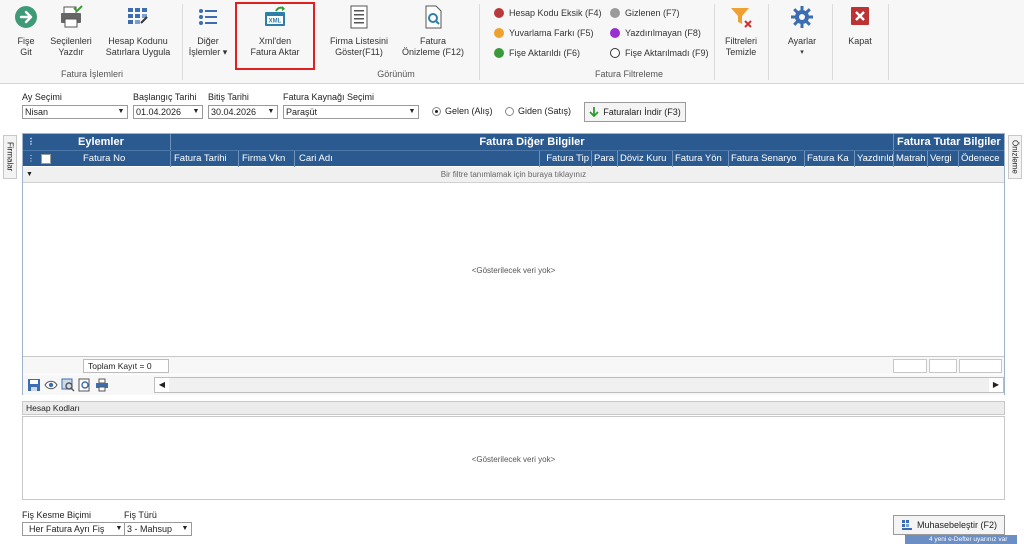  I want to click on green-dot-icon, so click(499, 53).